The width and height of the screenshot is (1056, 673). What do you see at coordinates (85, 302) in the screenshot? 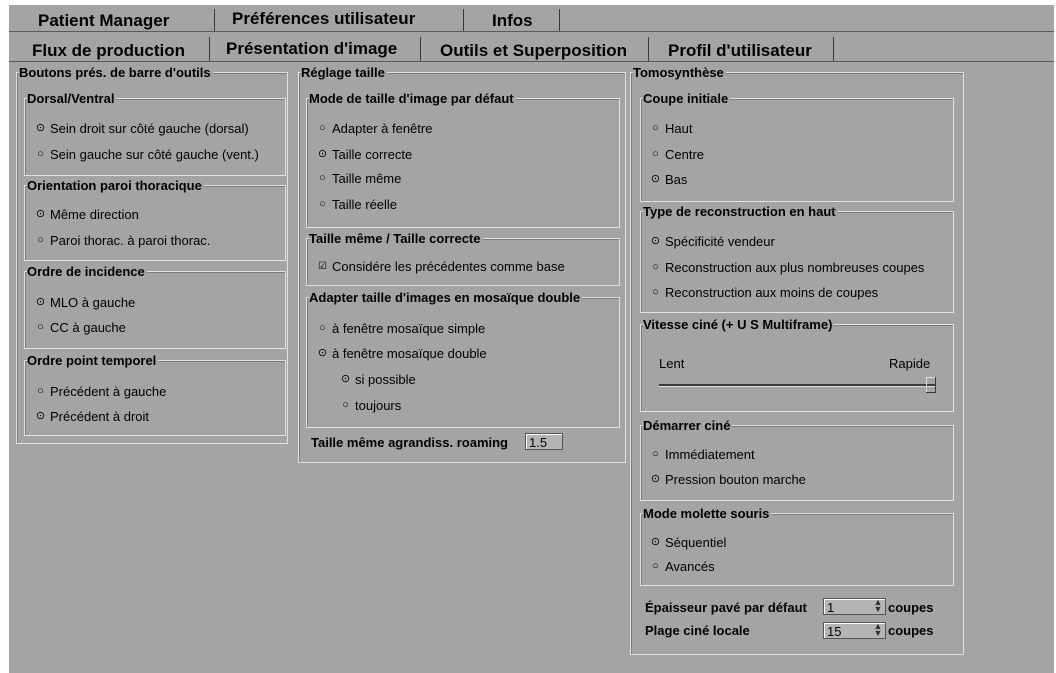
I see `radio-option: ⊙ MLO à gauche` at bounding box center [85, 302].